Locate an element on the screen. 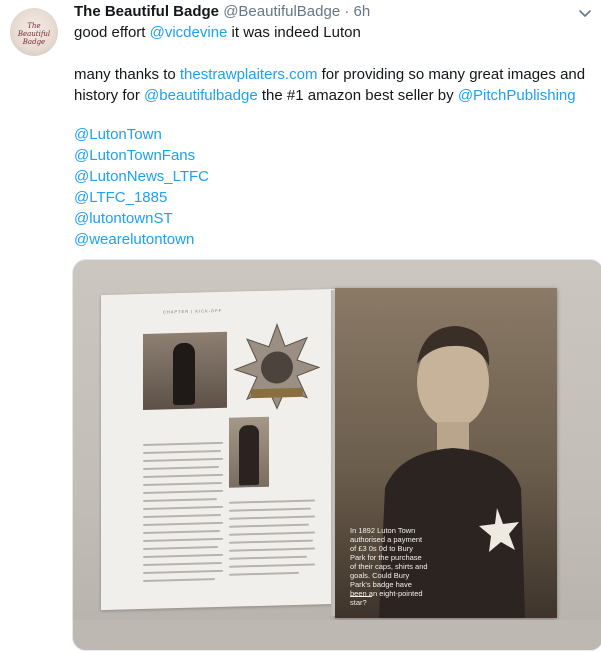  mention-link: @PitchPublishing is located at coordinates (517, 95).